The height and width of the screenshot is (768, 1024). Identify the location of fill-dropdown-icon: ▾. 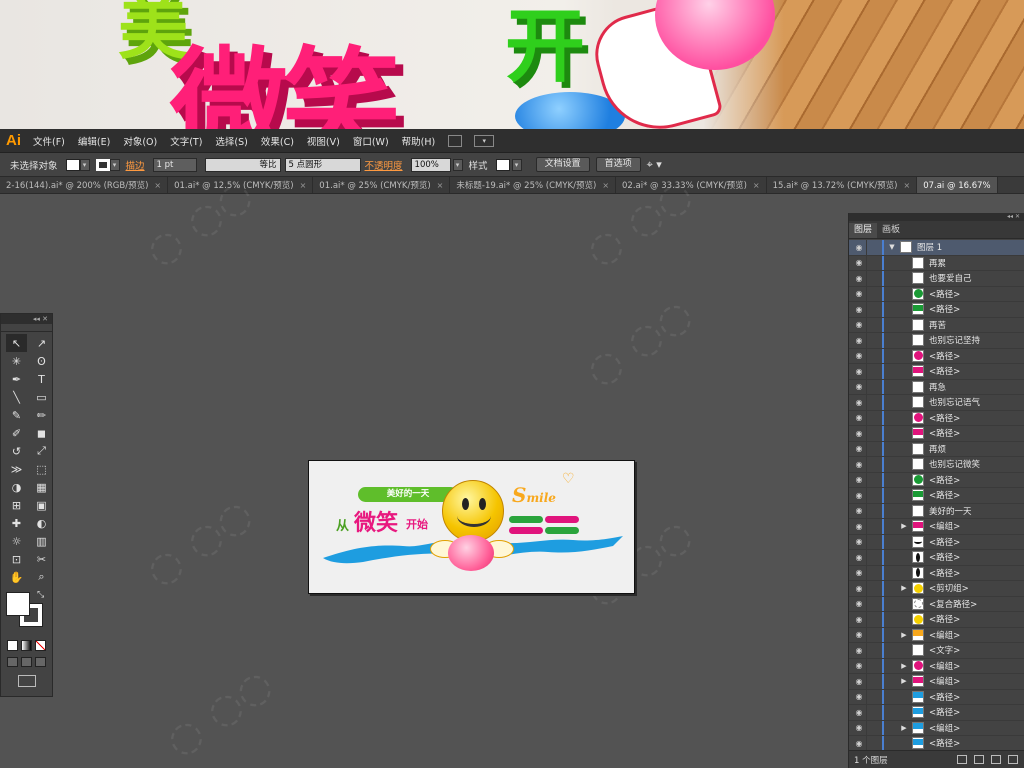
(84, 164).